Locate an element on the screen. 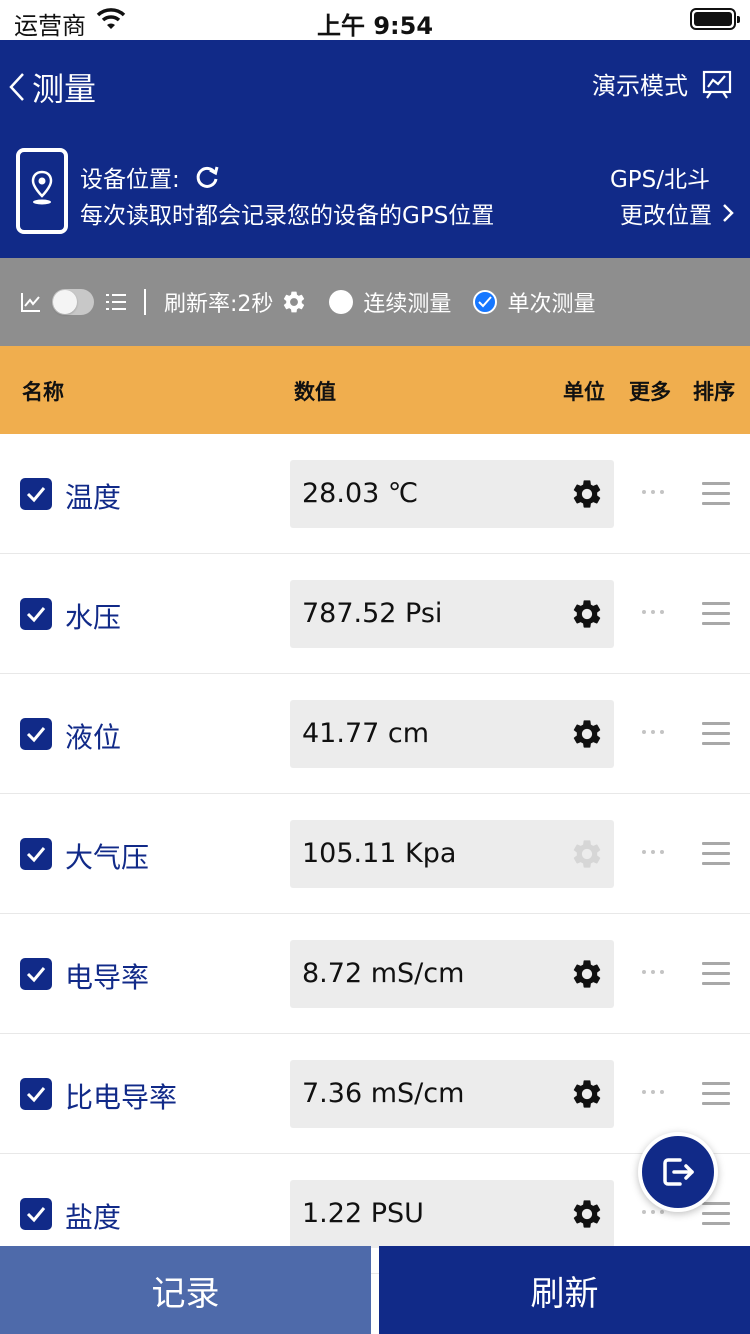  col-more: 更多 is located at coordinates (650, 392).